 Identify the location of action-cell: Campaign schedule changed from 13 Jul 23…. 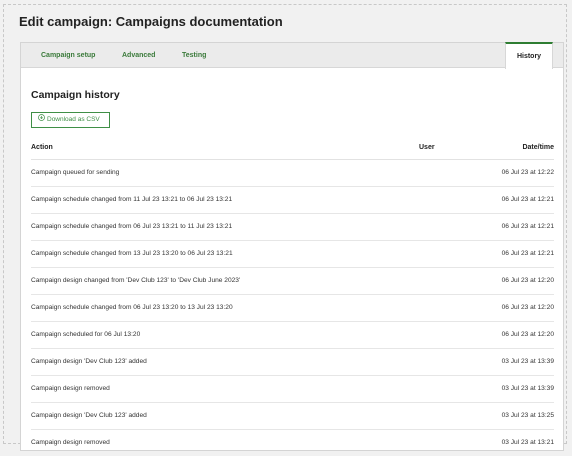
(132, 253).